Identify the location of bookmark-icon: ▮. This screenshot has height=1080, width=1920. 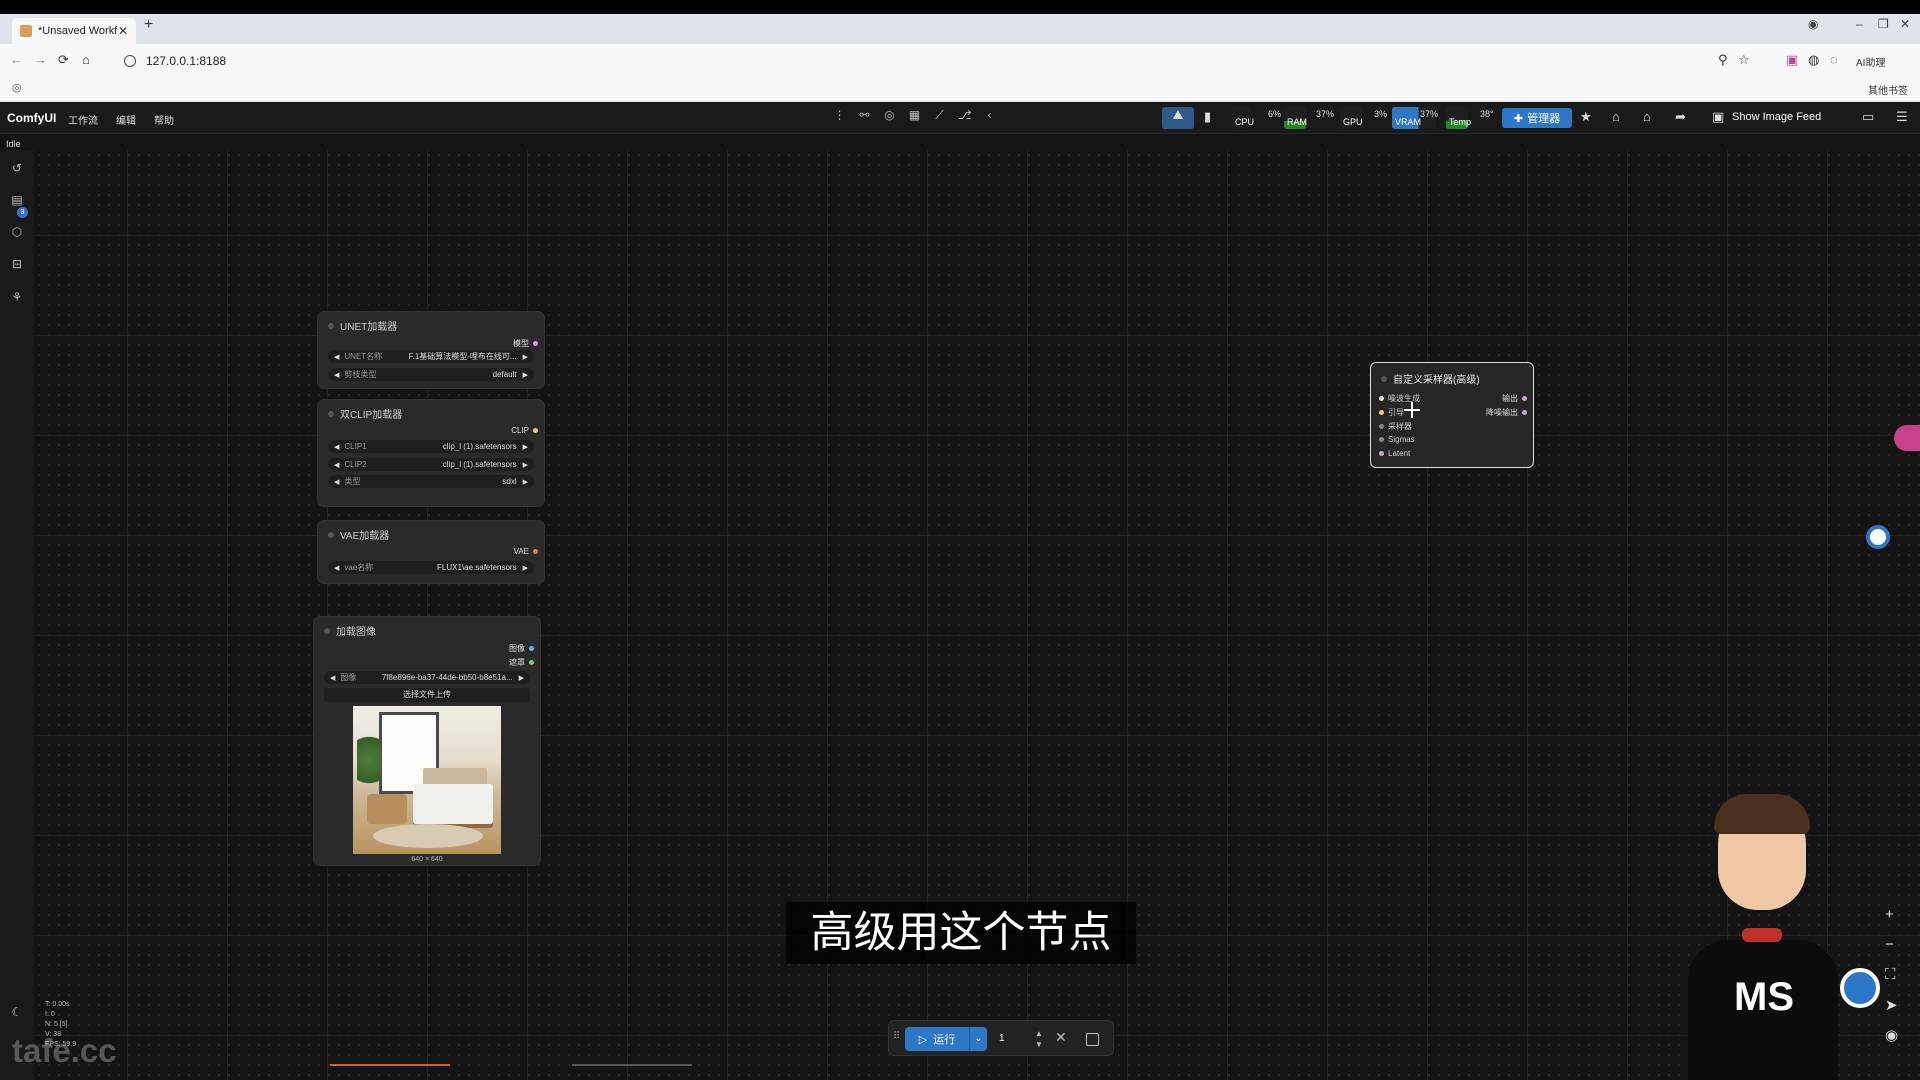
(1207, 117).